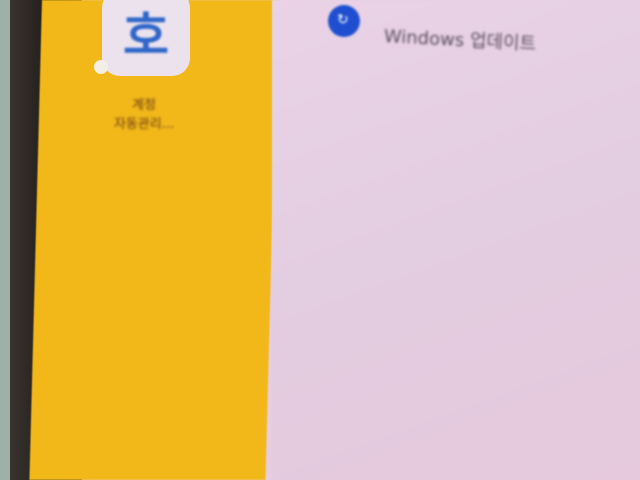 Image resolution: width=640 pixels, height=480 pixels. I want to click on app-icon: 호, so click(146, 36).